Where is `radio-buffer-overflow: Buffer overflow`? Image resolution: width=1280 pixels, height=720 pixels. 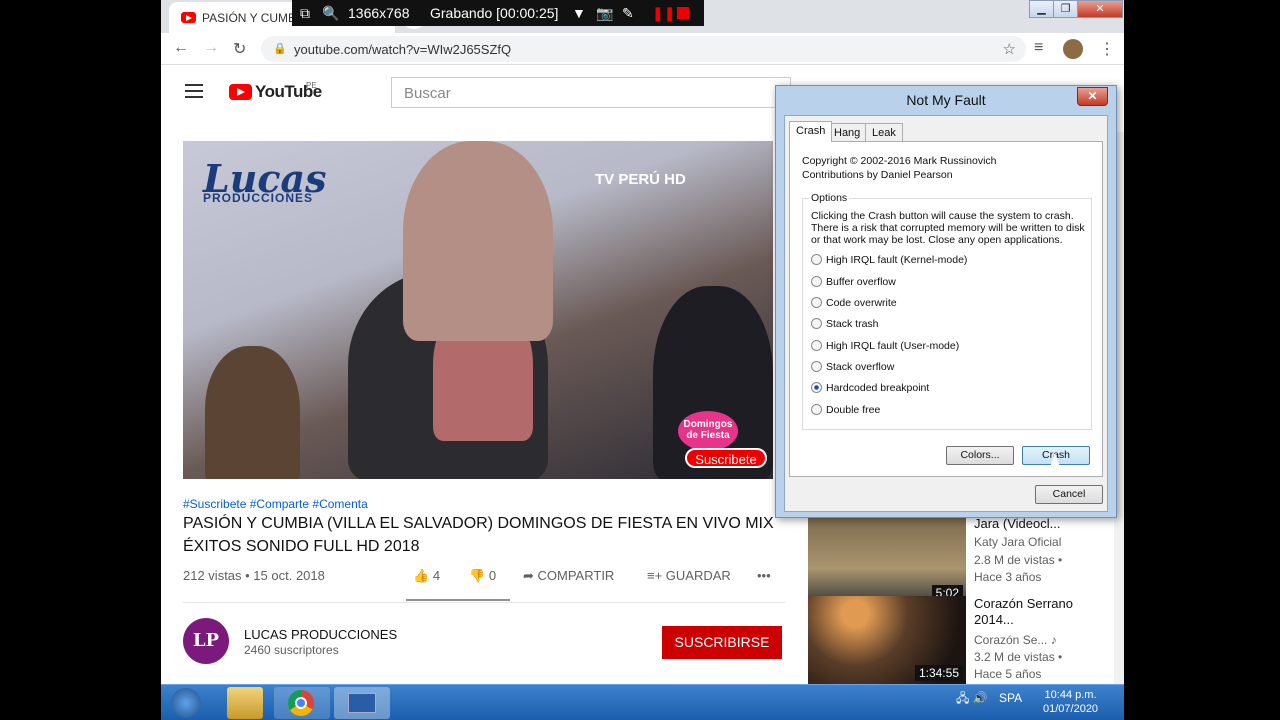 radio-buffer-overflow: Buffer overflow is located at coordinates (853, 282).